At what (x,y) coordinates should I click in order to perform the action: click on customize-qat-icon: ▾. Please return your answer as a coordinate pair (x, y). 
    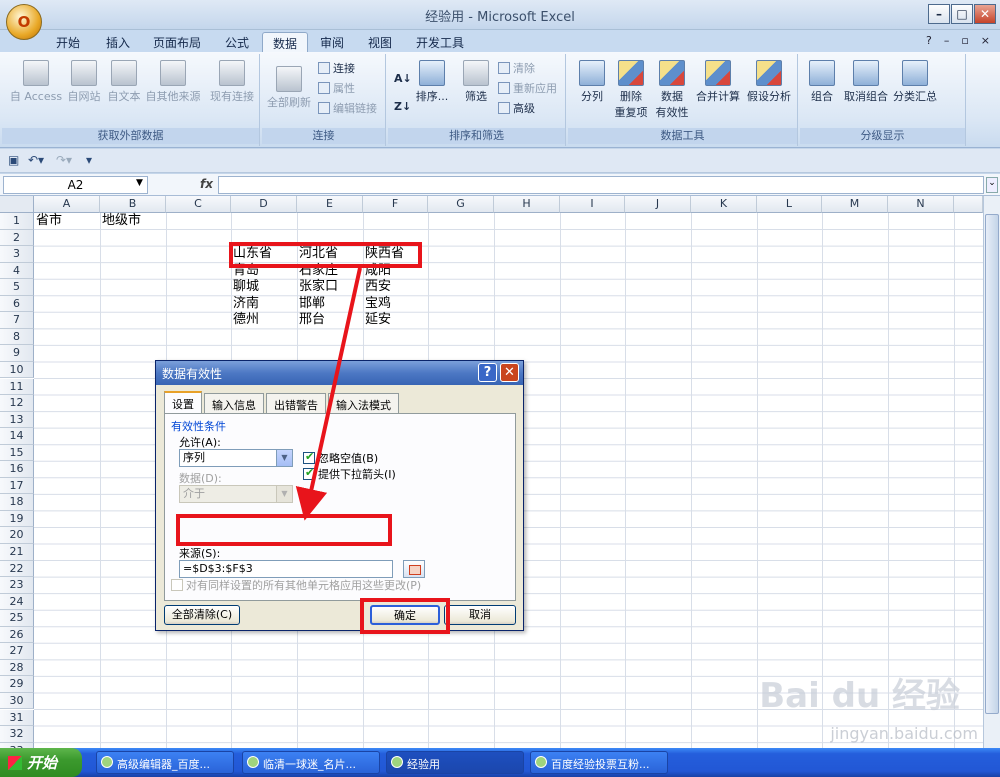
    Looking at the image, I should click on (89, 160).